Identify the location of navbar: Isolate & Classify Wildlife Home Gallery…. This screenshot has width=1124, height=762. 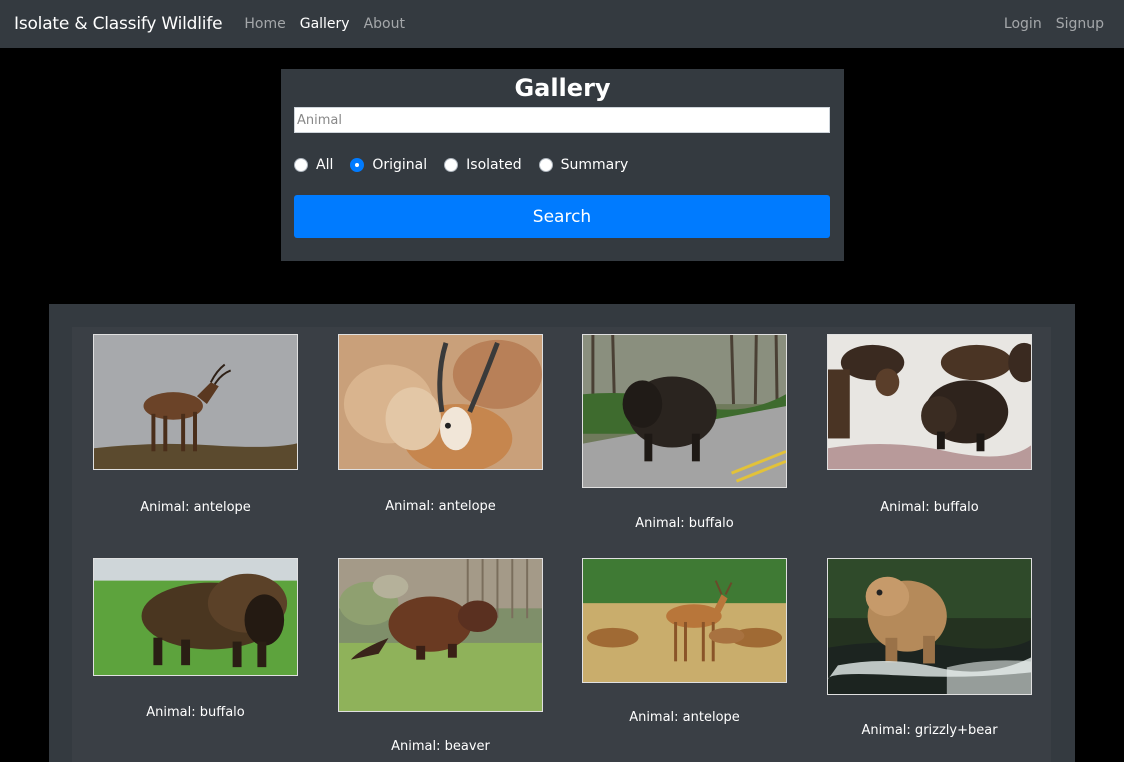
(562, 24).